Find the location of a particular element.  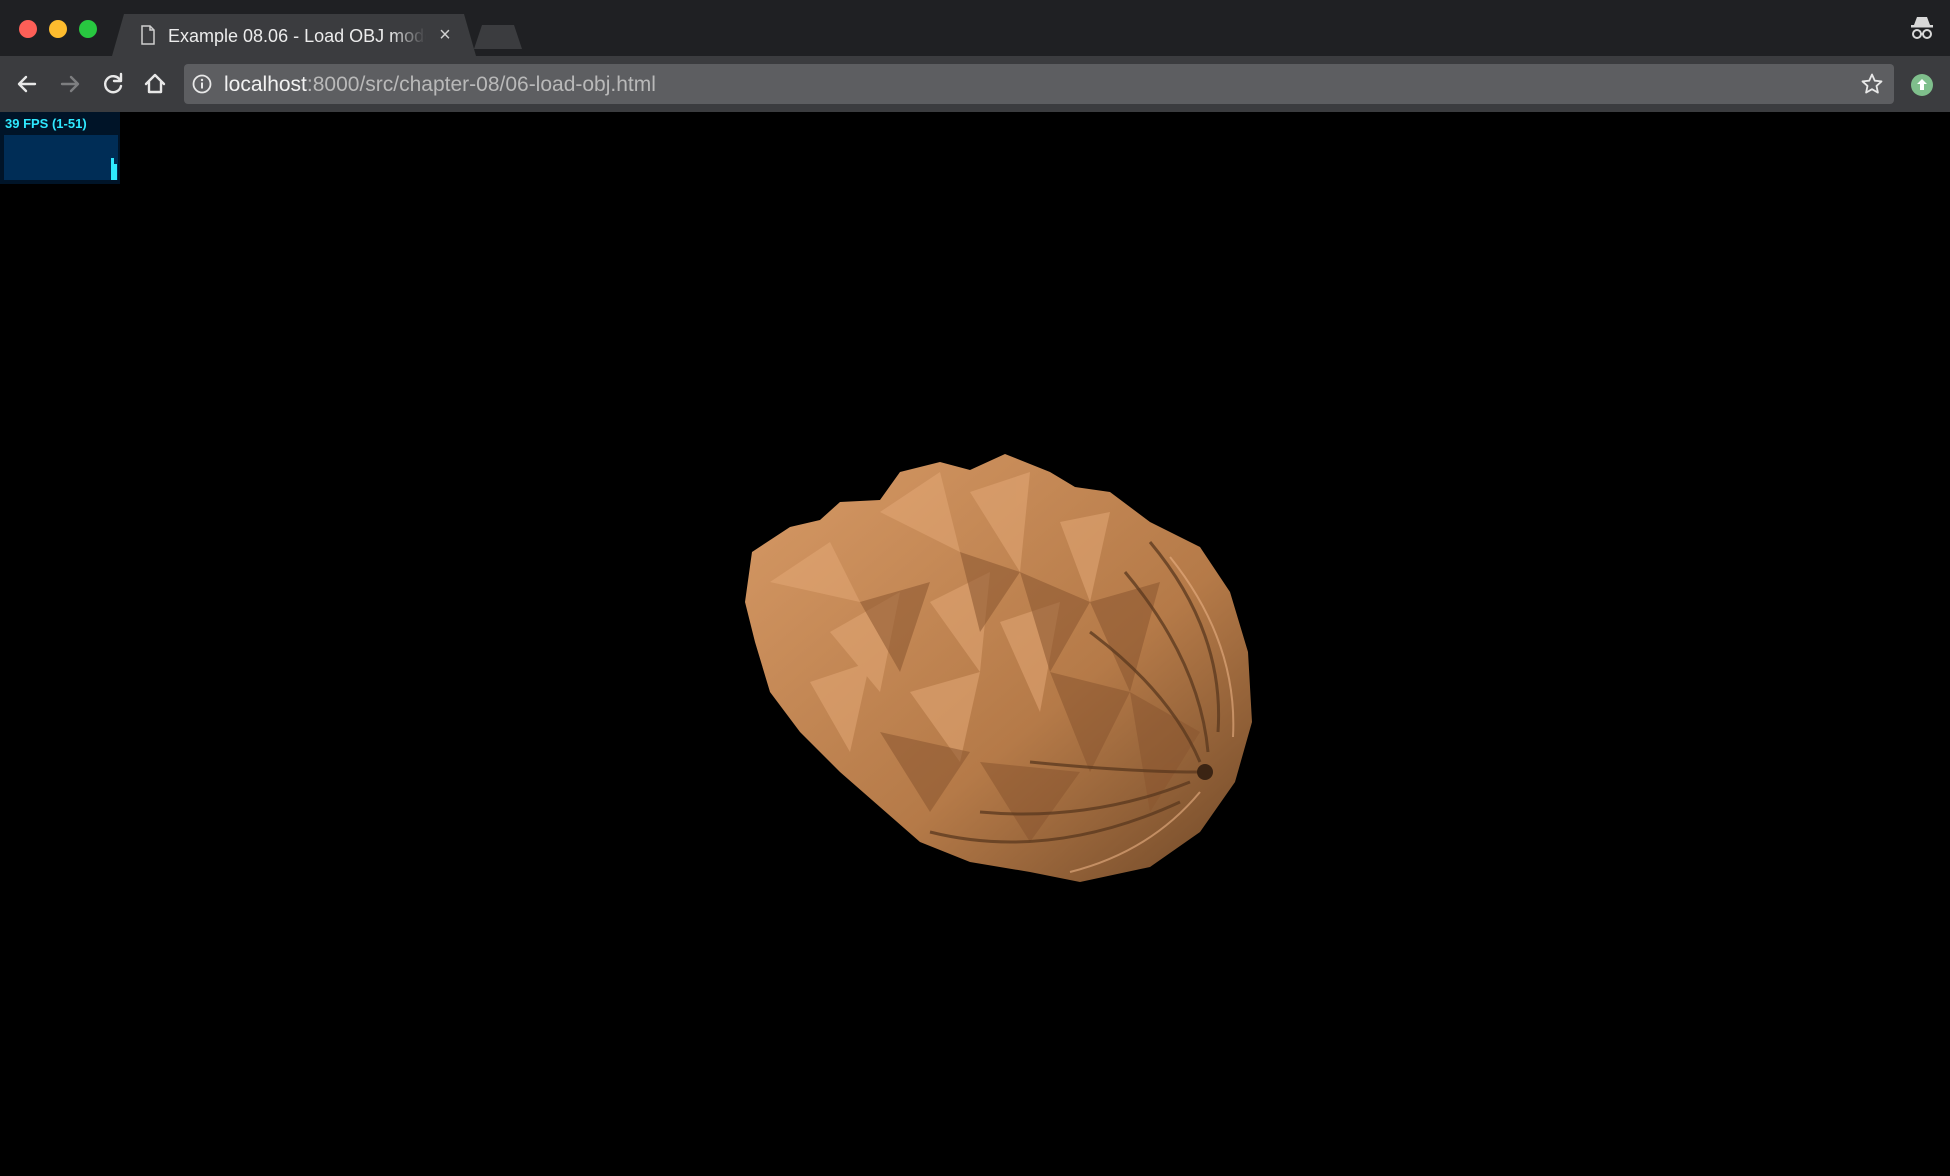

fps-stats-panel: 39 FPS (1-51) is located at coordinates (60, 148).